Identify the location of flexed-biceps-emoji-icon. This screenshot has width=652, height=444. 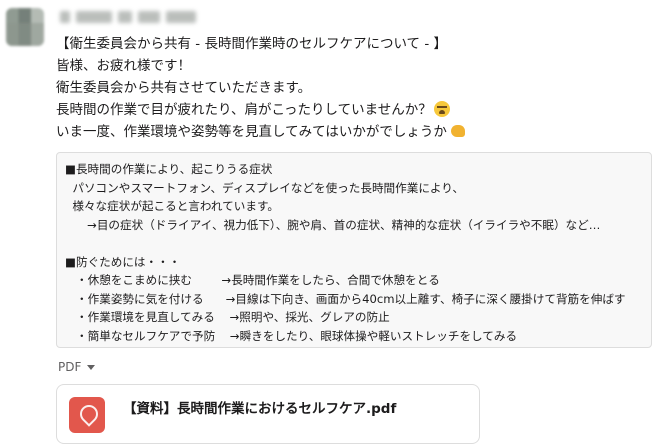
(458, 131).